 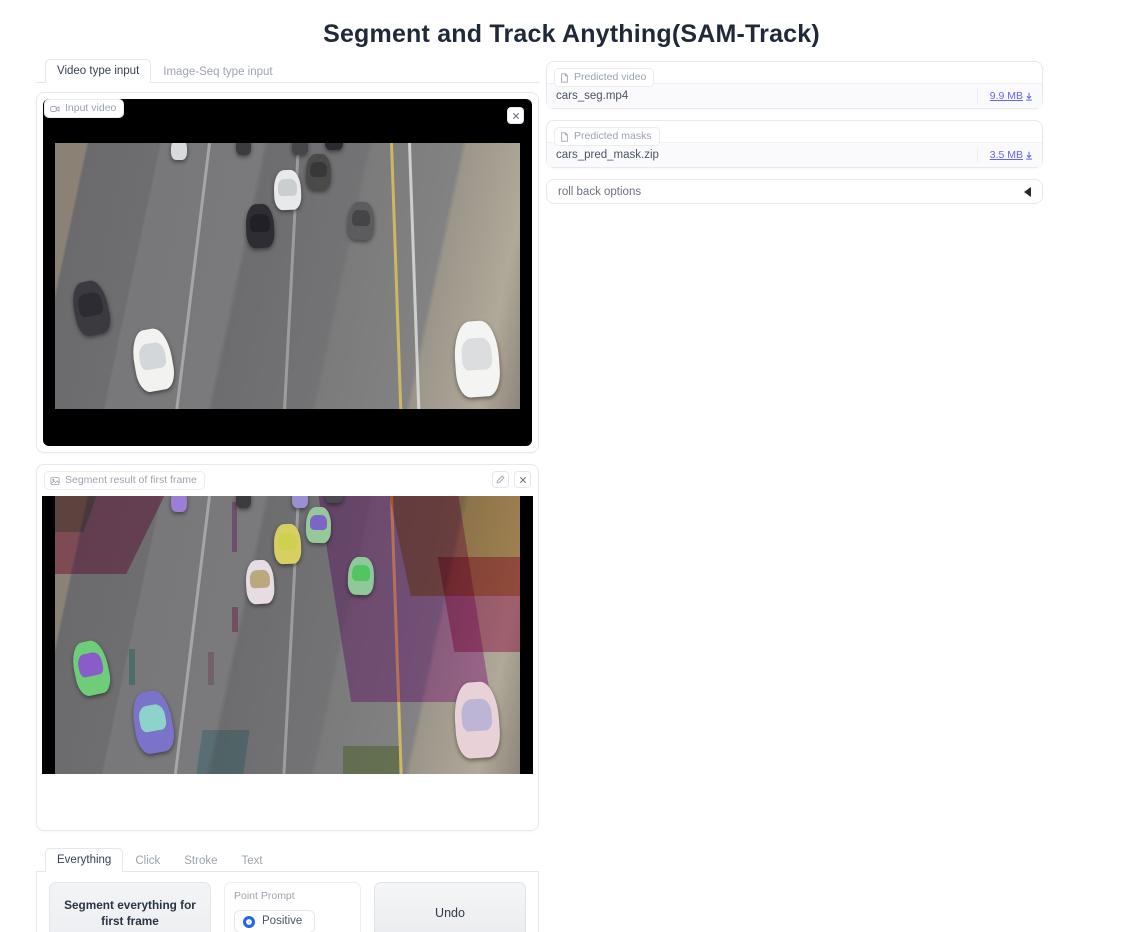 What do you see at coordinates (287, 860) in the screenshot?
I see `prompt-type-tabbar: Everything Click Stroke Text` at bounding box center [287, 860].